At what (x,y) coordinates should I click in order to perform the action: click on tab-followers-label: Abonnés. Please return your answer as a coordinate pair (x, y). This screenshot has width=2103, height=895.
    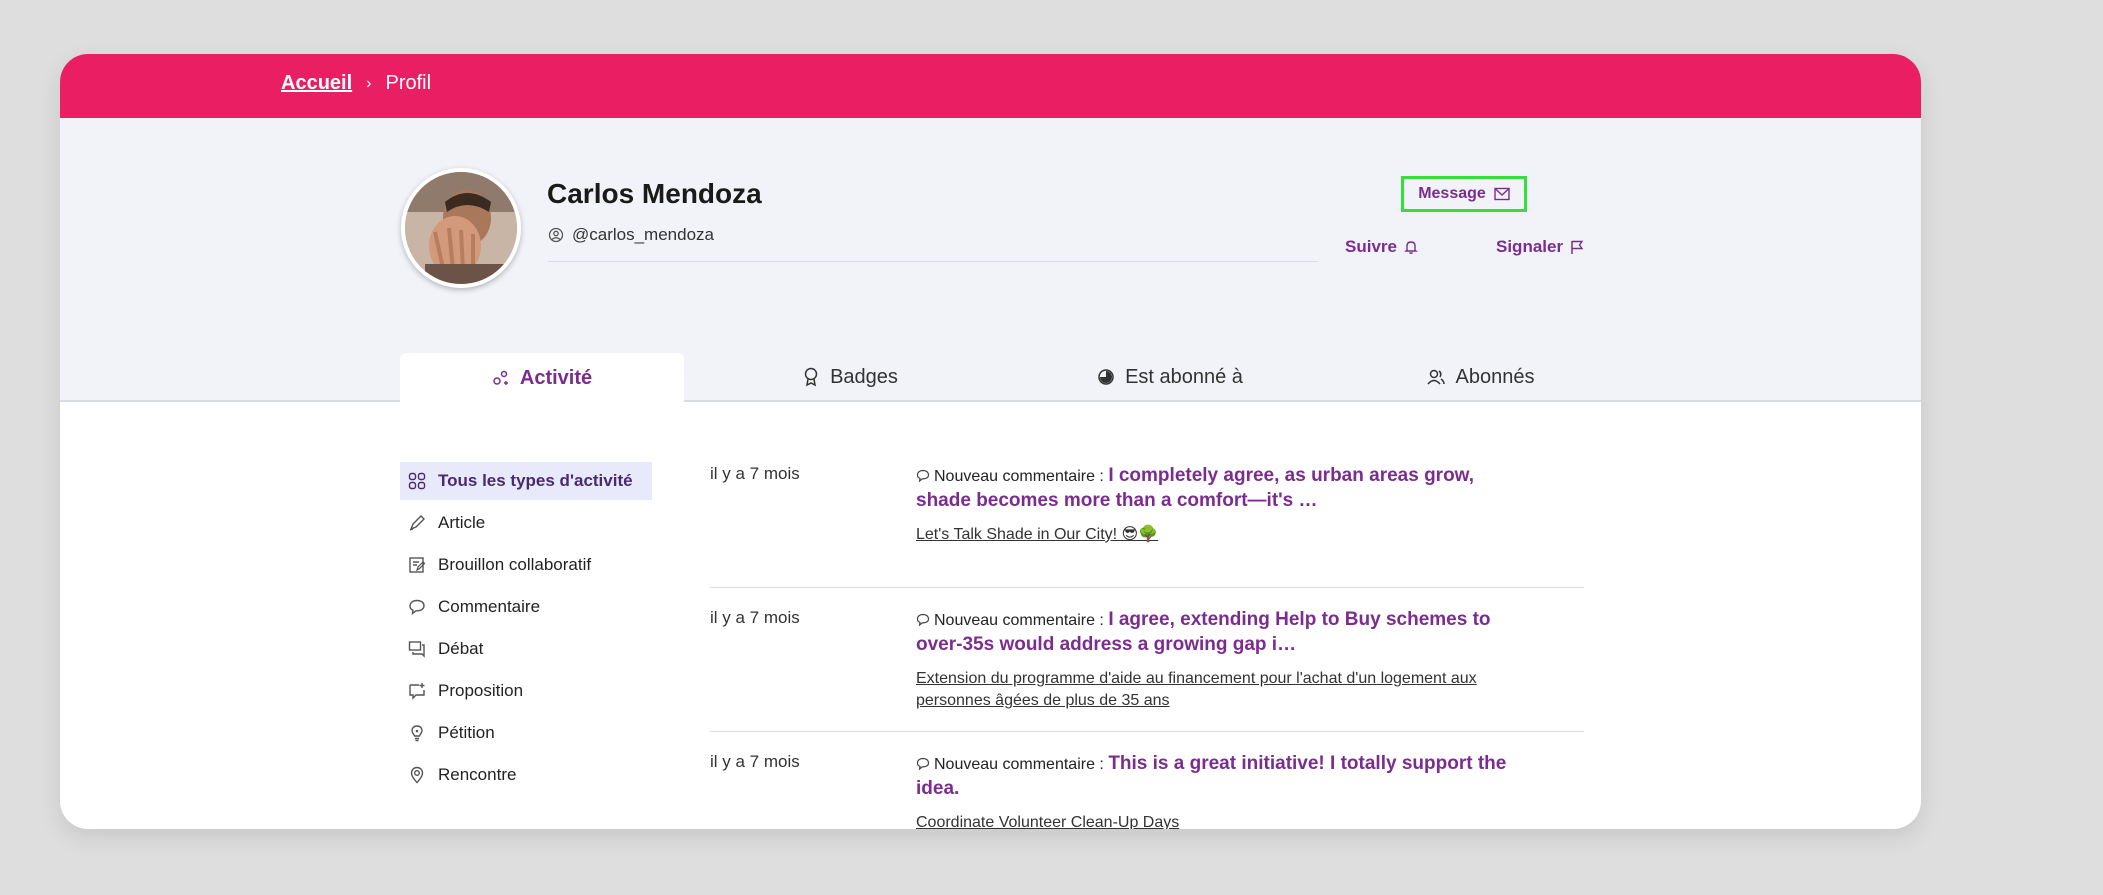
    Looking at the image, I should click on (1495, 376).